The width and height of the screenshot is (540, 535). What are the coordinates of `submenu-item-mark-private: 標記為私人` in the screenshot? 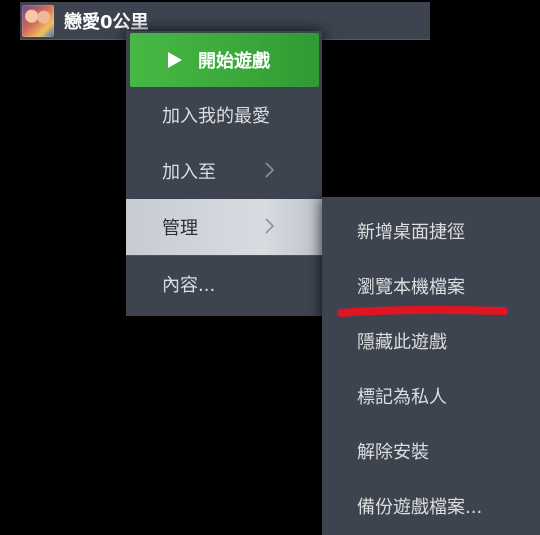 It's located at (431, 395).